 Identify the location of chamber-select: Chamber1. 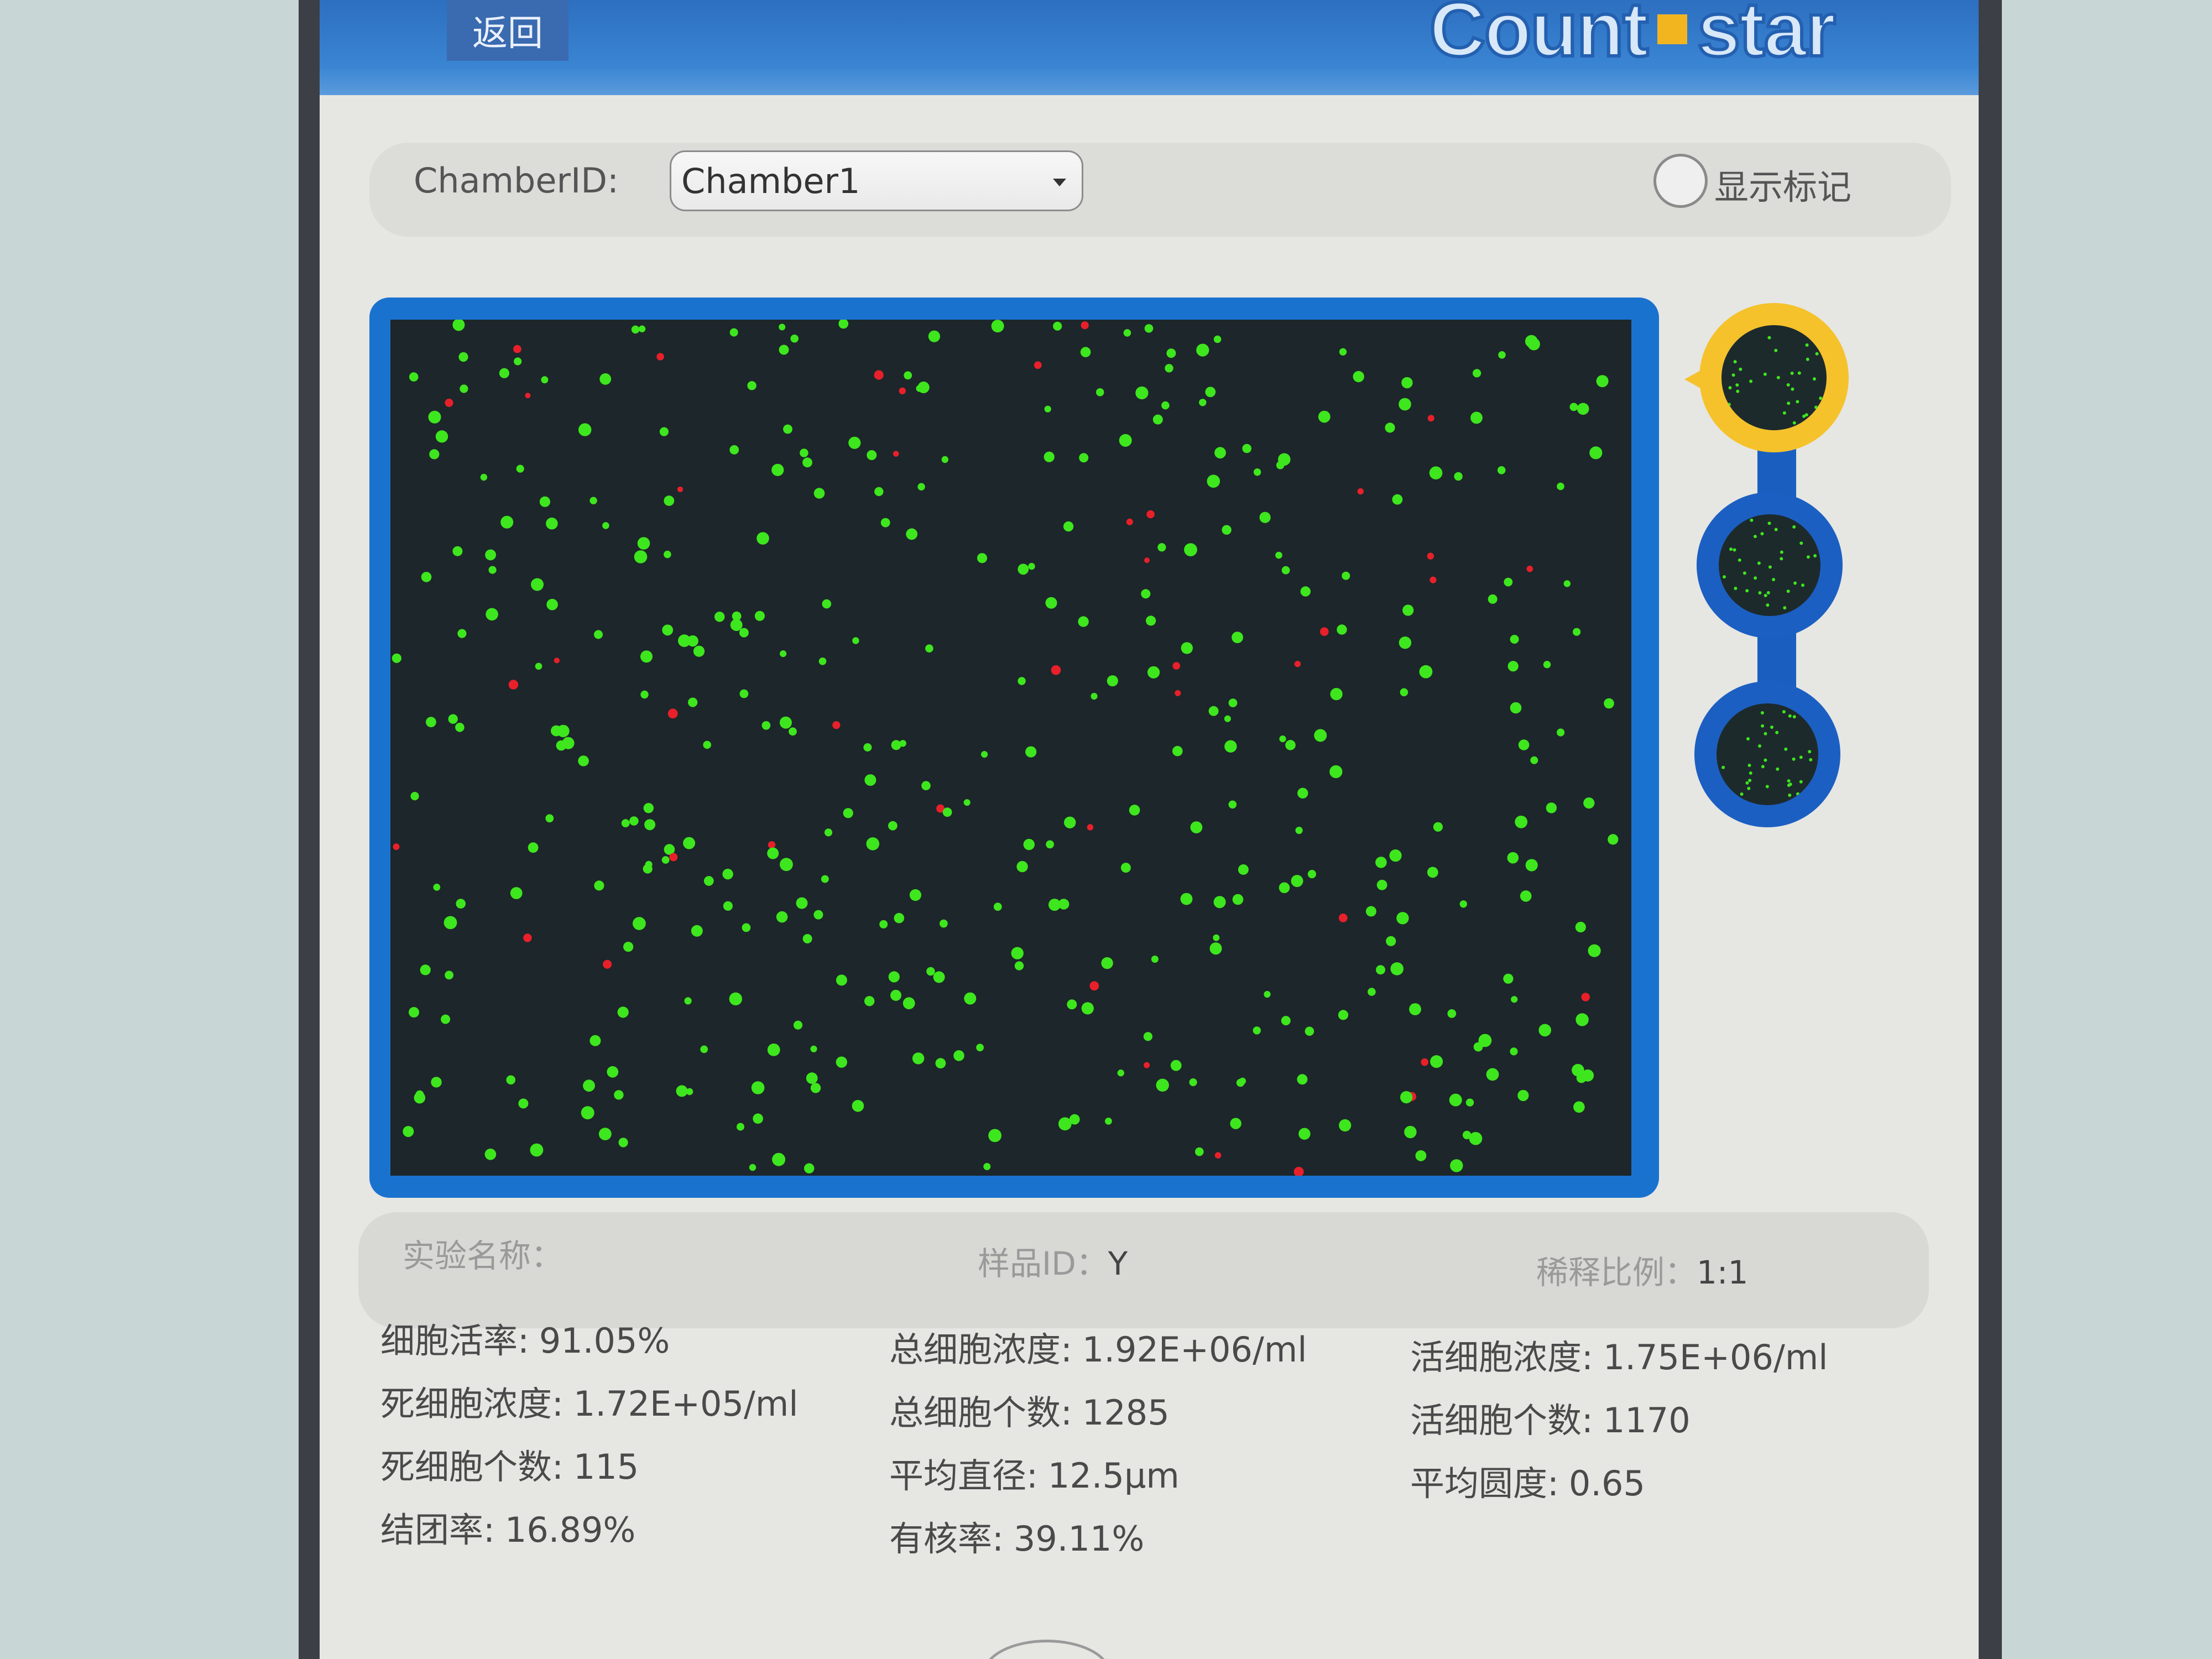
(877, 181).